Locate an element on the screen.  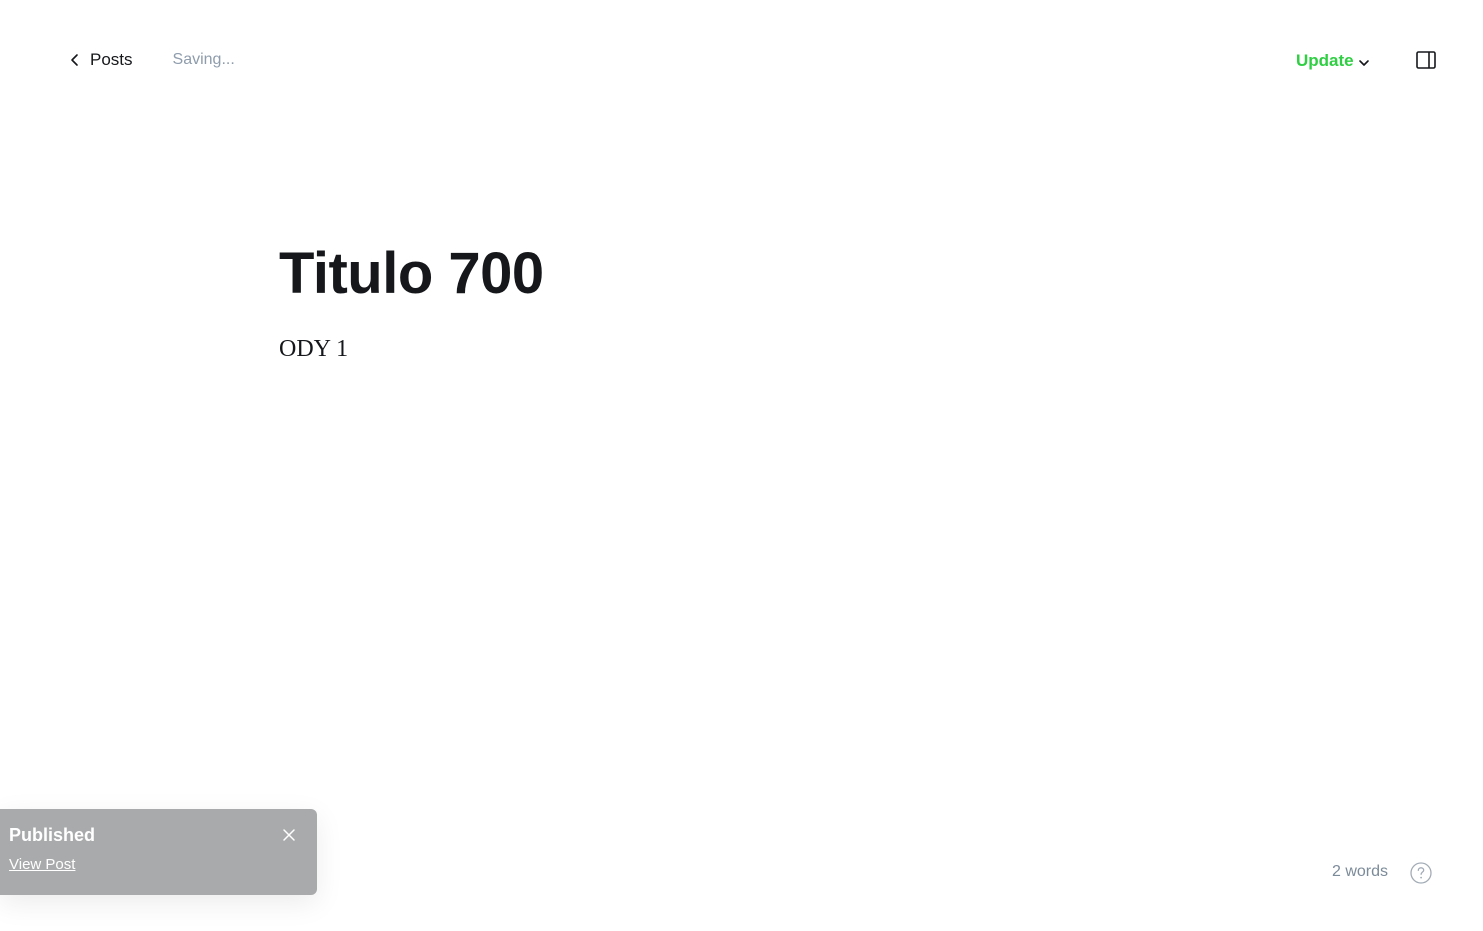
published-toast: Published View Post is located at coordinates (158, 852).